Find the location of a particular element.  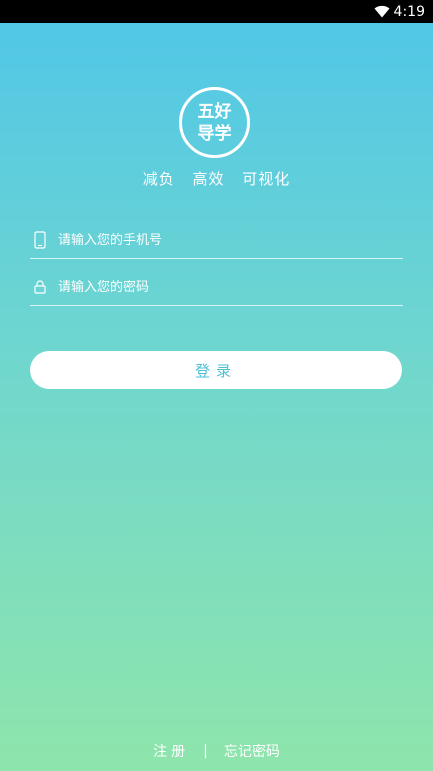

wifi-icon is located at coordinates (382, 11).